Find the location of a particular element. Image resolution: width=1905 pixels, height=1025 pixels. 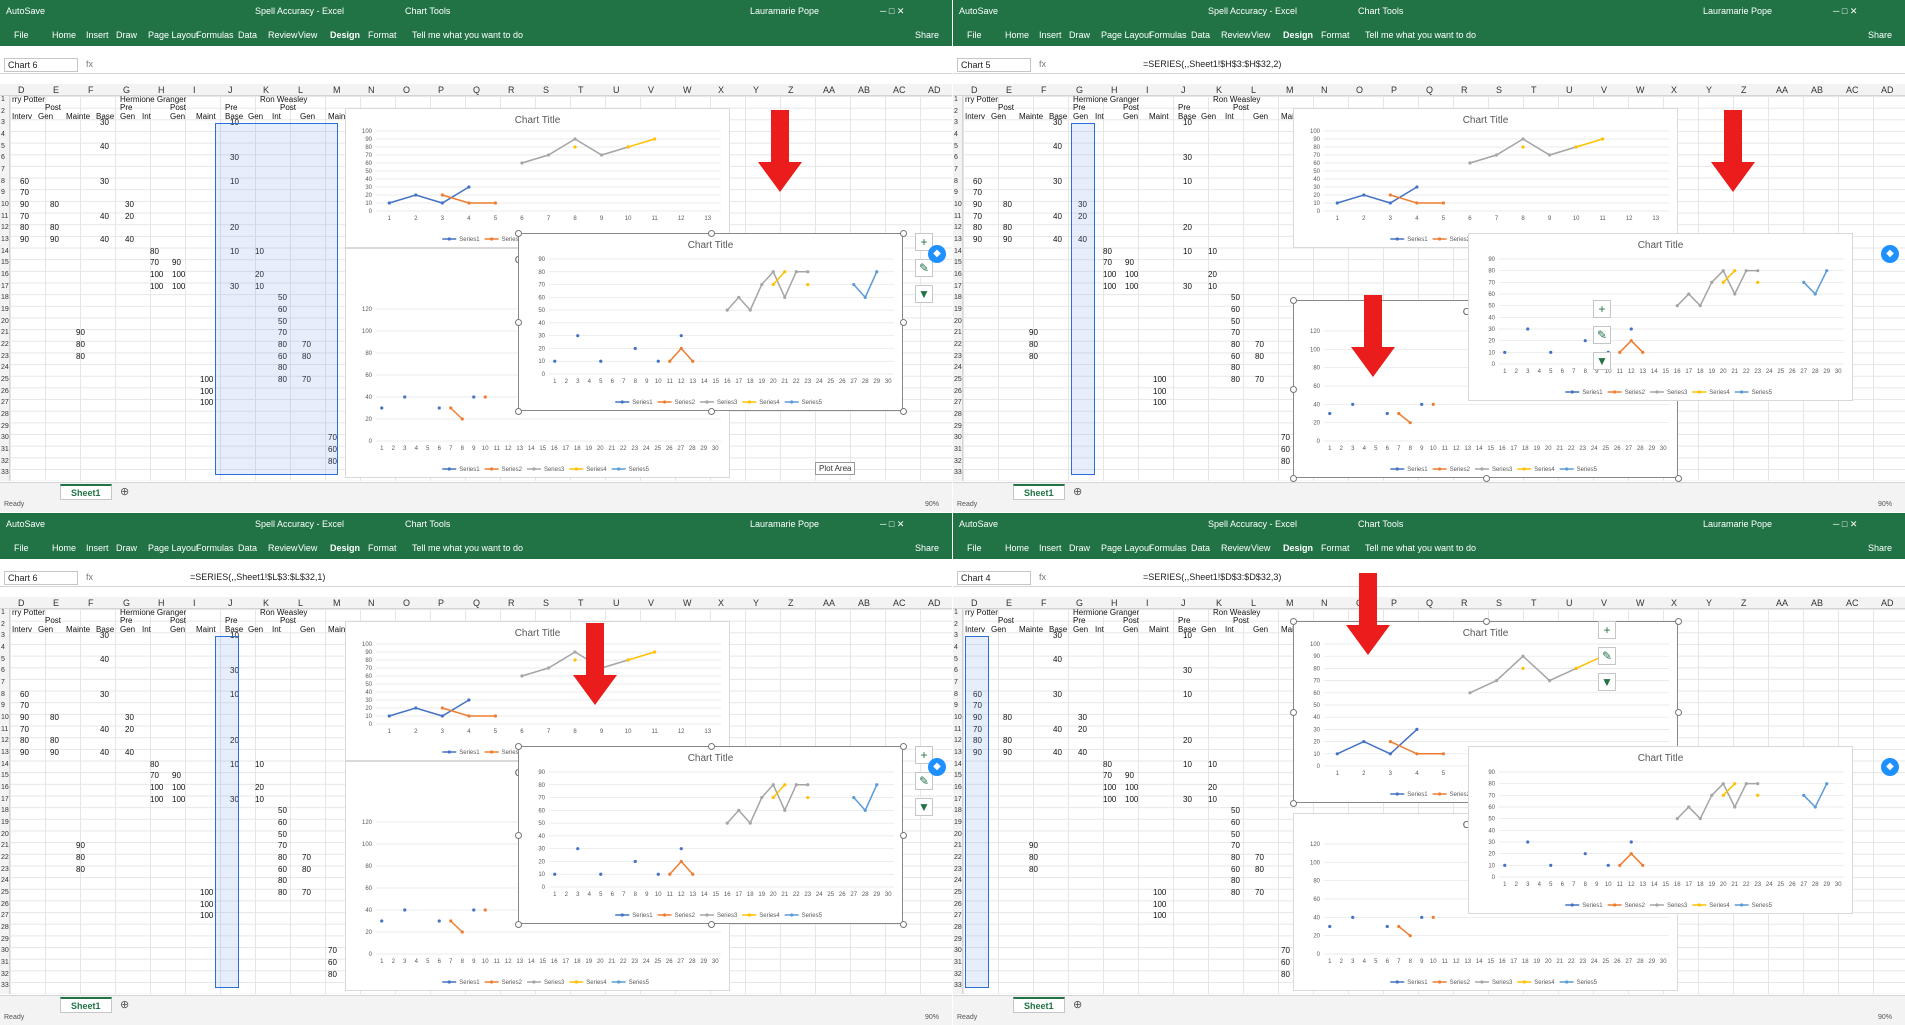

row-number: 1 is located at coordinates (3, 99).